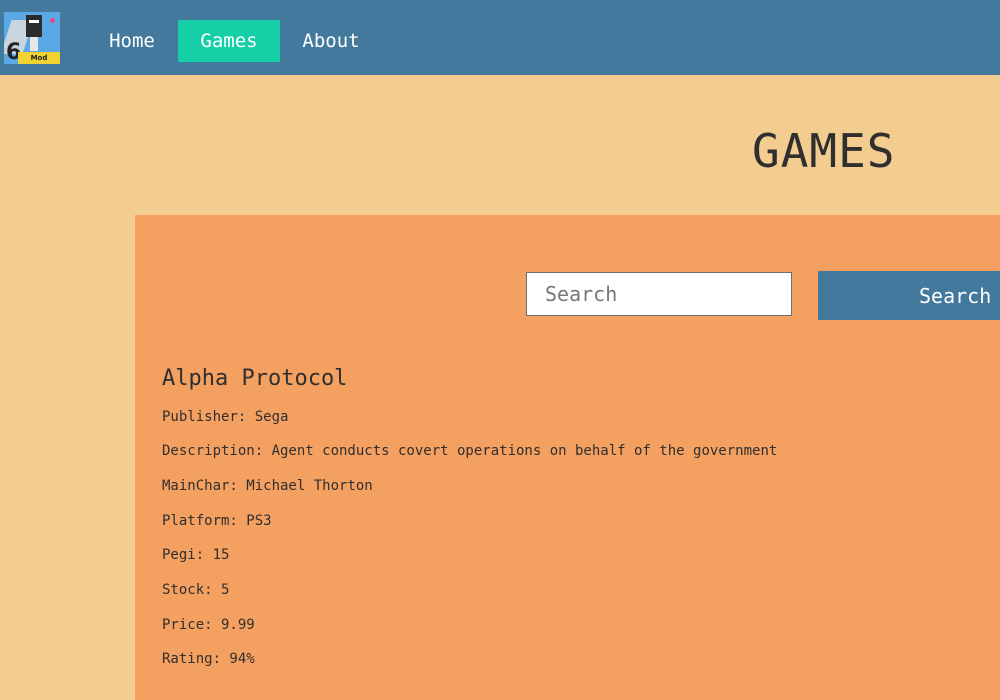 The image size is (1000, 700). What do you see at coordinates (196, 590) in the screenshot?
I see `game-stock: Stock: 5` at bounding box center [196, 590].